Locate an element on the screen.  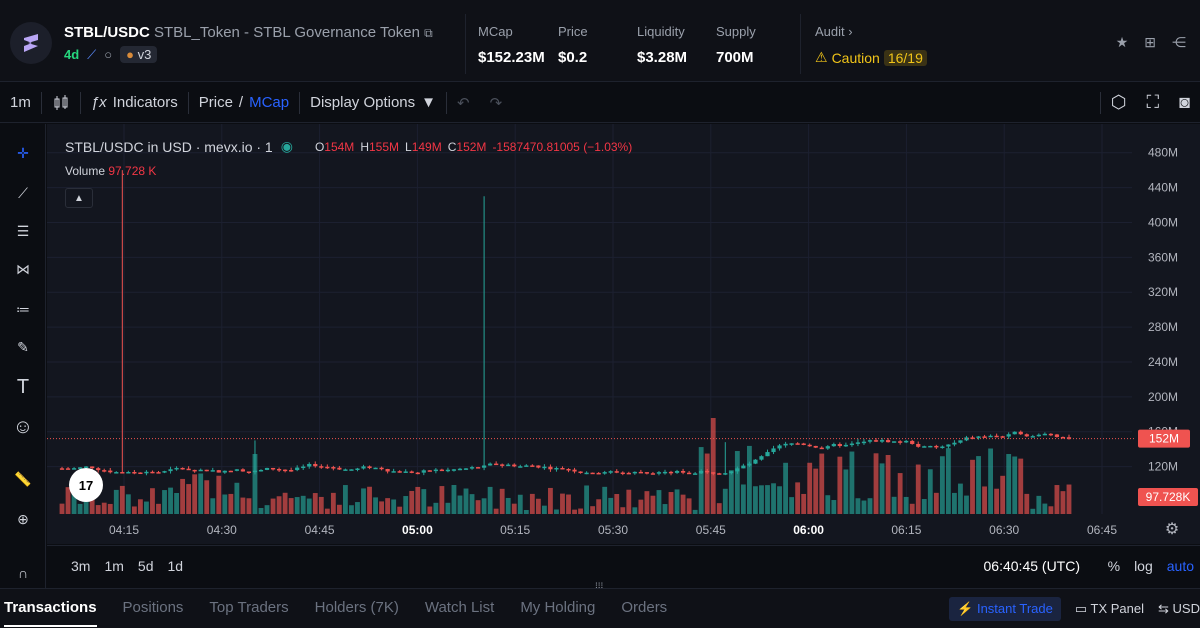
feather-icon: ⟋ is located at coordinates (91, 55).